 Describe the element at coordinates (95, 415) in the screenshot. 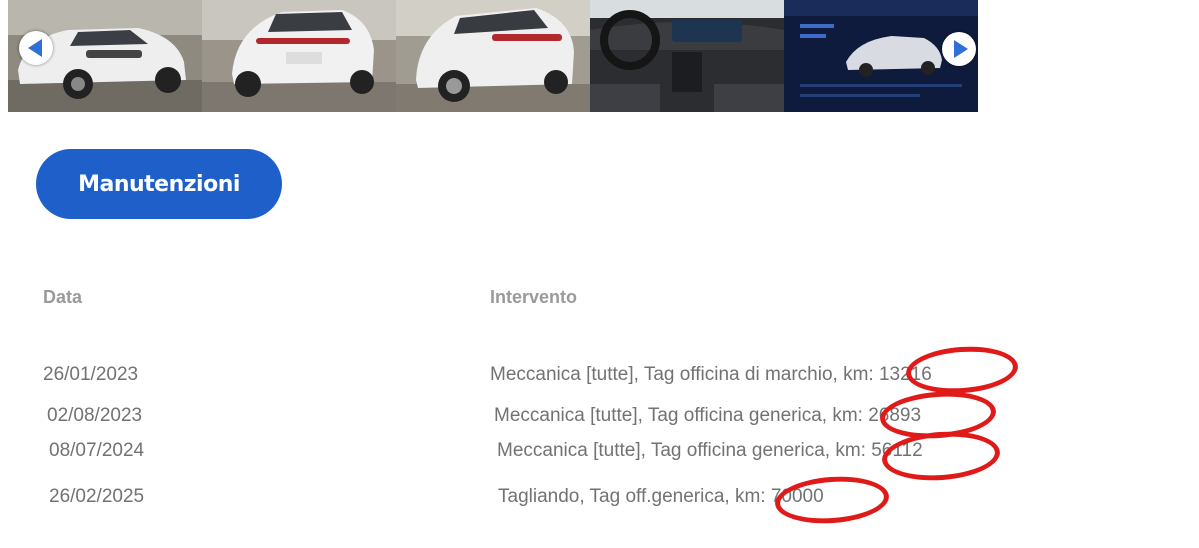

I see `row-2-date: 02/08/2023` at that location.